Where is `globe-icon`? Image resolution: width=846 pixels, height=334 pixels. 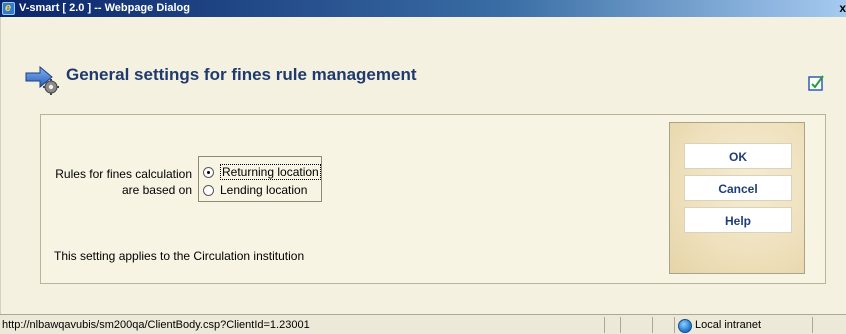
globe-icon is located at coordinates (685, 325).